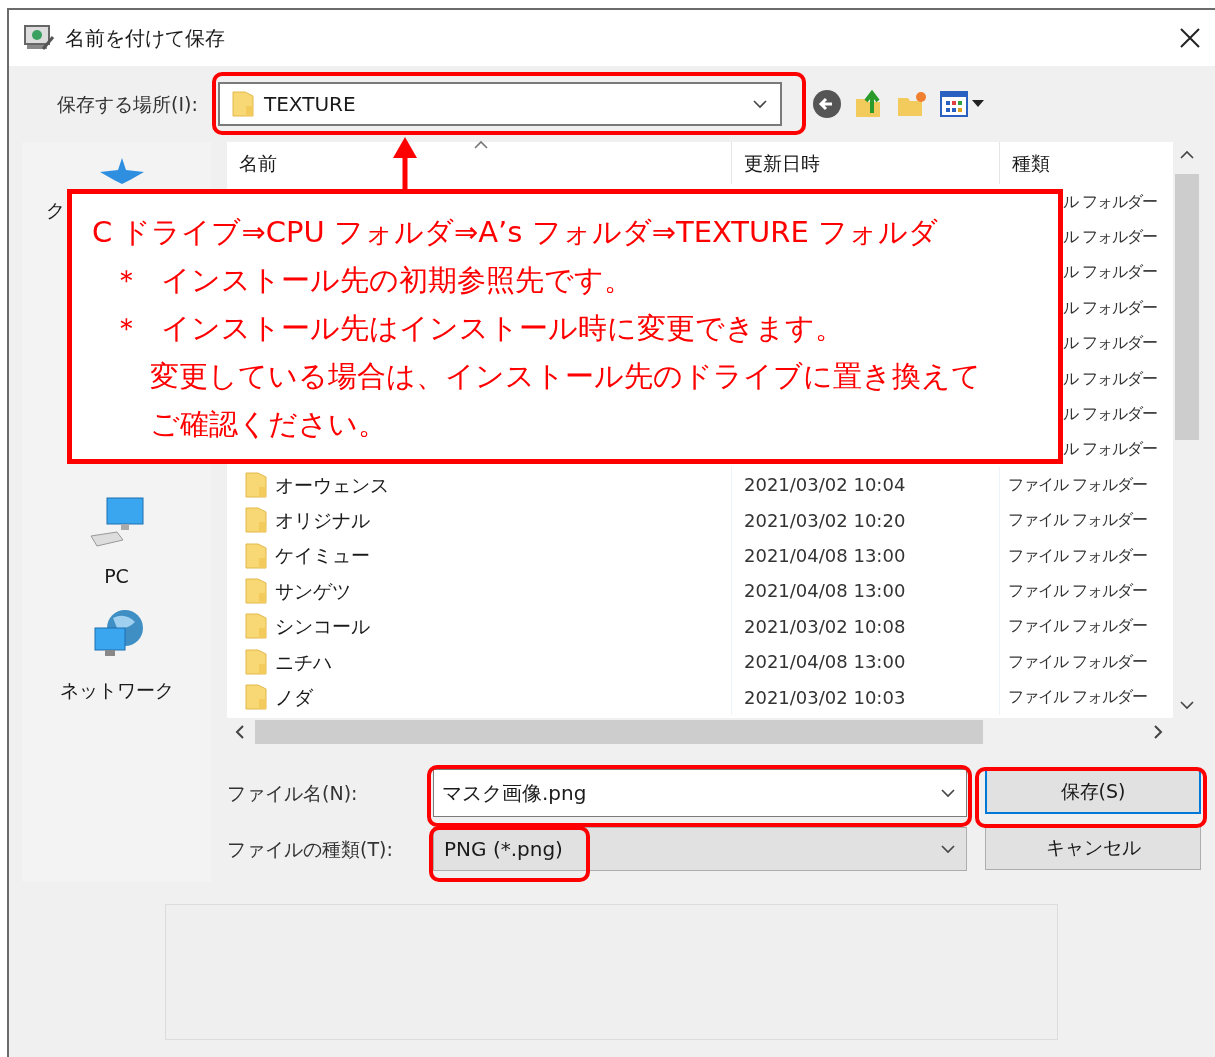  Describe the element at coordinates (127, 104) in the screenshot. I see `location-label: 保存する場所(I):` at that location.